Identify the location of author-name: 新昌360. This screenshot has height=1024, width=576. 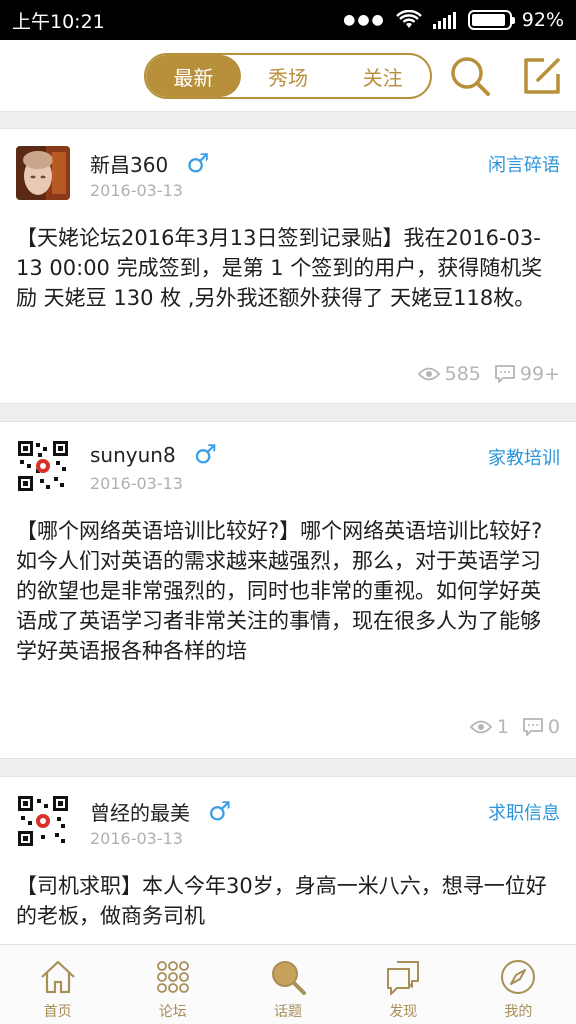
(129, 163).